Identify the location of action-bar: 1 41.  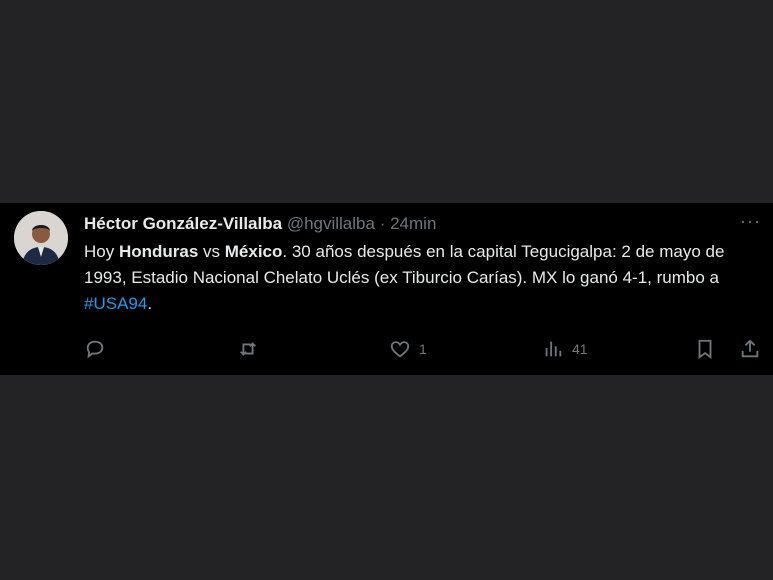
(386, 349).